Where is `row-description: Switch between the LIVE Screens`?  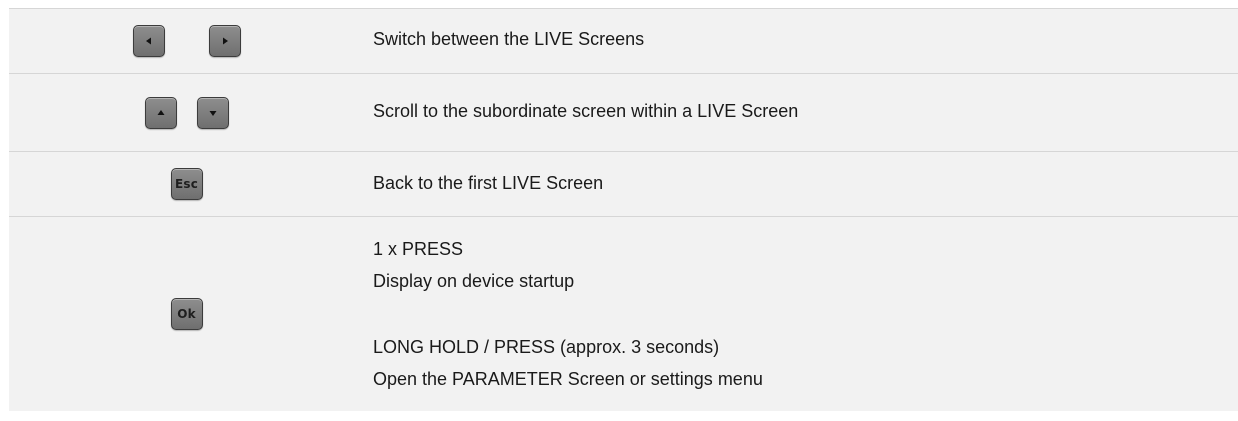 row-description: Switch between the LIVE Screens is located at coordinates (509, 39).